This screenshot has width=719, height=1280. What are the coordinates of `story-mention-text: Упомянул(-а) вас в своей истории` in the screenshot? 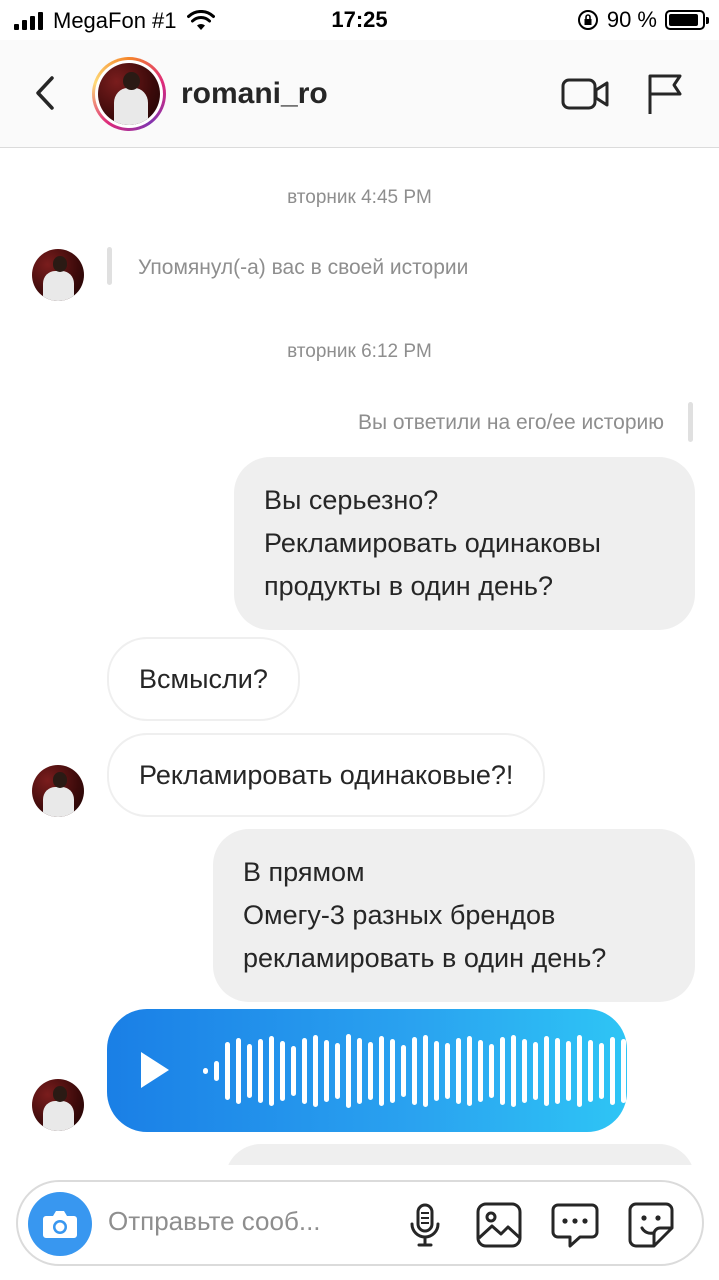 It's located at (303, 268).